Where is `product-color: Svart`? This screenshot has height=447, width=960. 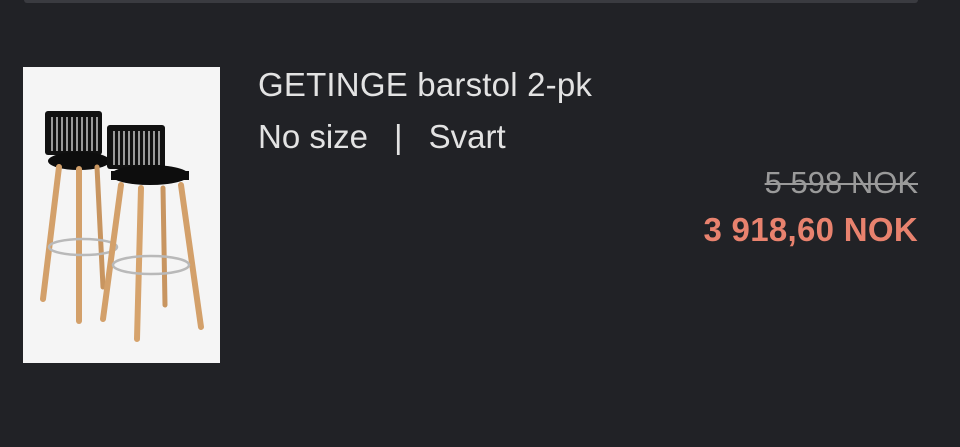
product-color: Svart is located at coordinates (467, 136).